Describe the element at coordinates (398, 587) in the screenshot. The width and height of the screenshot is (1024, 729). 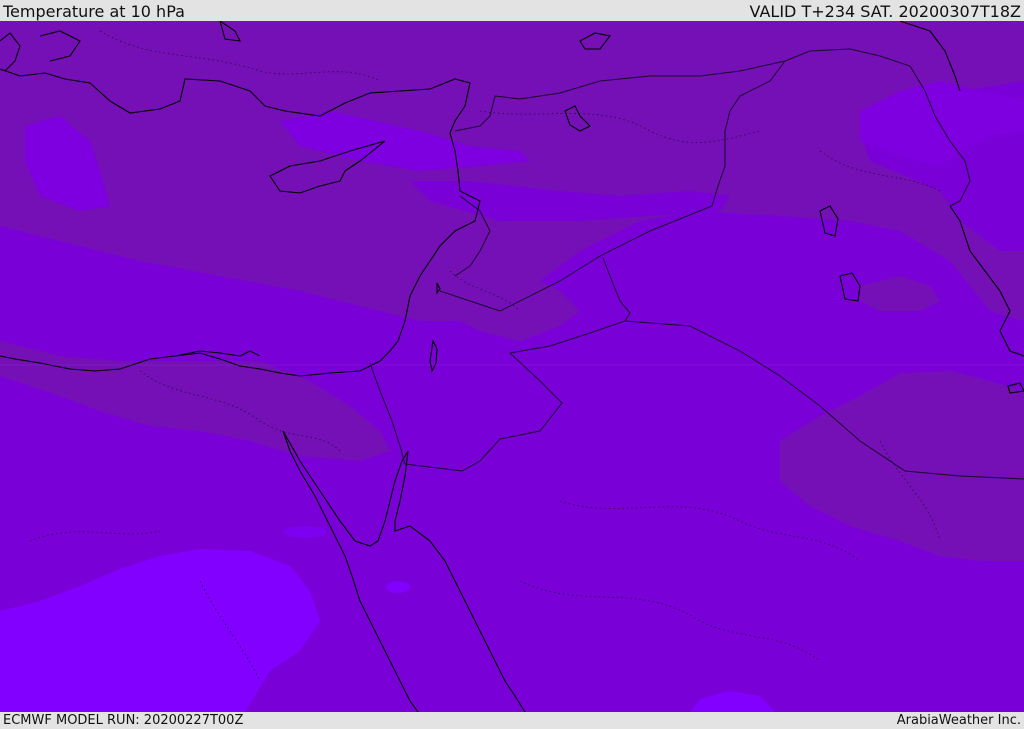
I see `temperature-pocket-redsea` at that location.